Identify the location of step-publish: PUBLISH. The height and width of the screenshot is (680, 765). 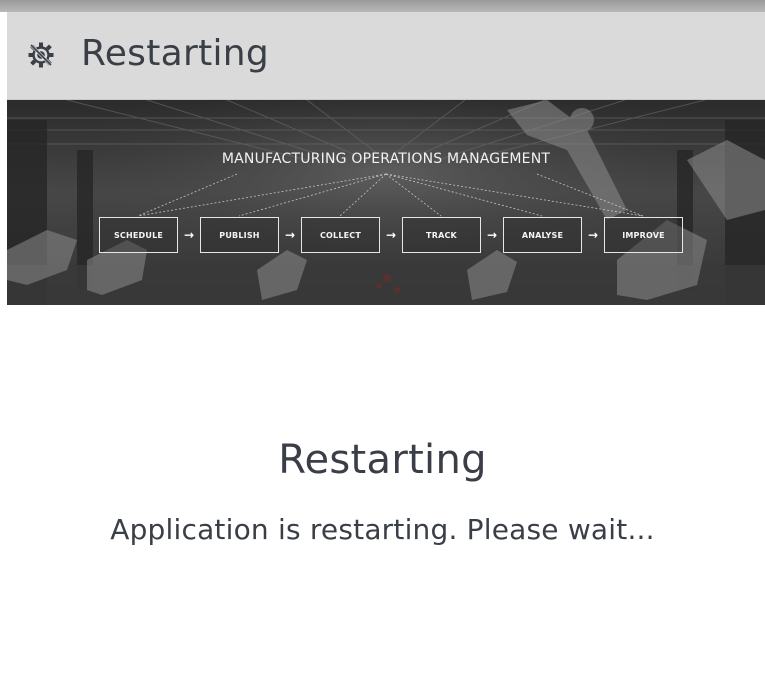
(239, 235).